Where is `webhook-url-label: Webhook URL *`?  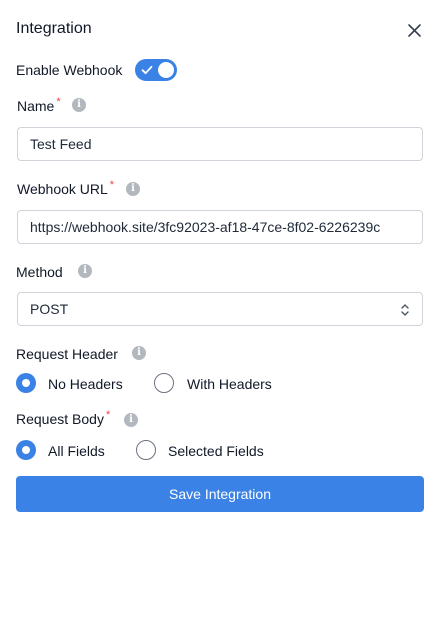
webhook-url-label: Webhook URL * is located at coordinates (66, 188).